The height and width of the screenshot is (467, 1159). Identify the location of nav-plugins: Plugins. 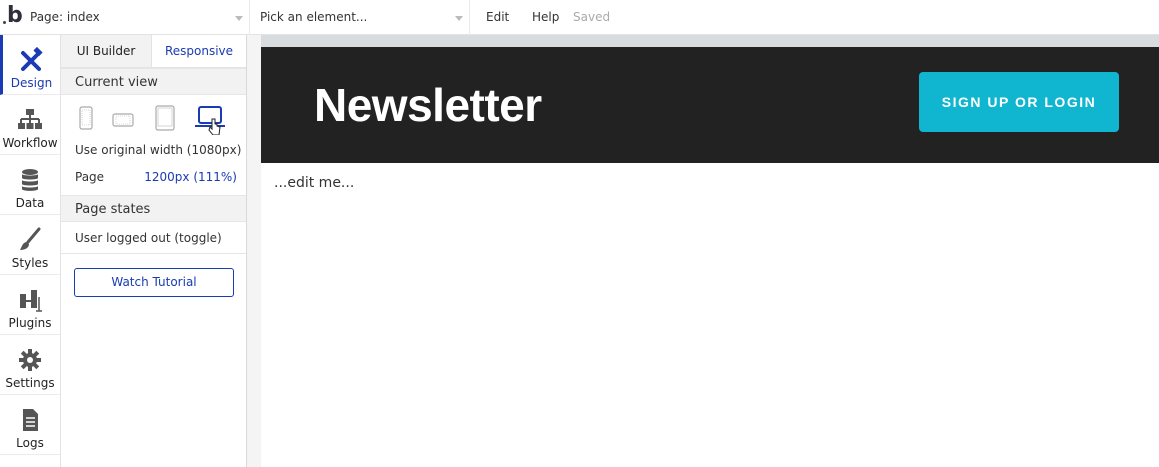
(30, 305).